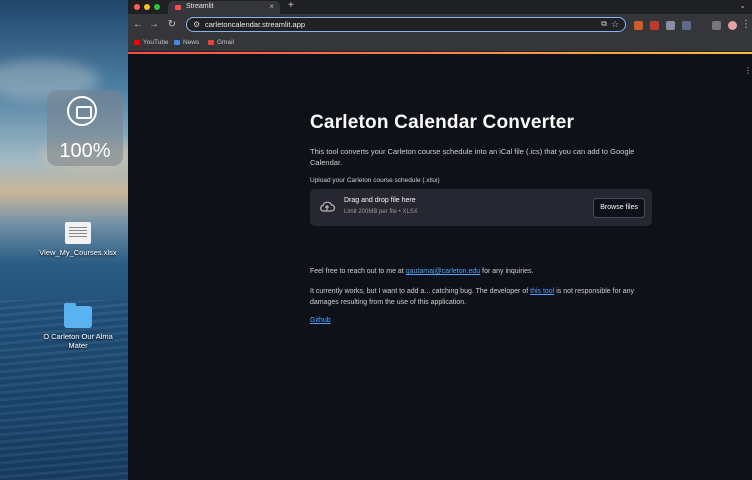  What do you see at coordinates (78, 341) in the screenshot?
I see `desktop-item-label: O Carleton Our Alma Mater` at bounding box center [78, 341].